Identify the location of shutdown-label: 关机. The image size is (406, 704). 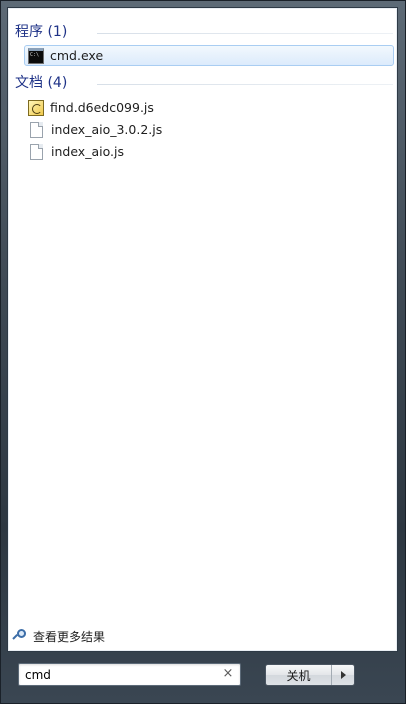
(298, 675).